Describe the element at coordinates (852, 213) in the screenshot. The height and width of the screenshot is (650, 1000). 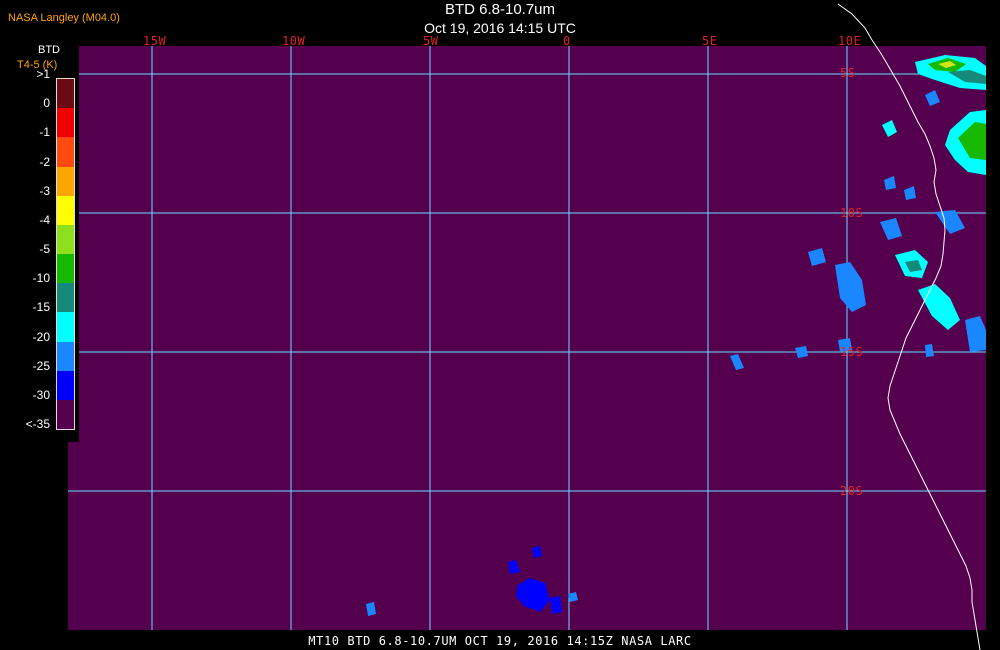
I see `lat-label: 10S` at that location.